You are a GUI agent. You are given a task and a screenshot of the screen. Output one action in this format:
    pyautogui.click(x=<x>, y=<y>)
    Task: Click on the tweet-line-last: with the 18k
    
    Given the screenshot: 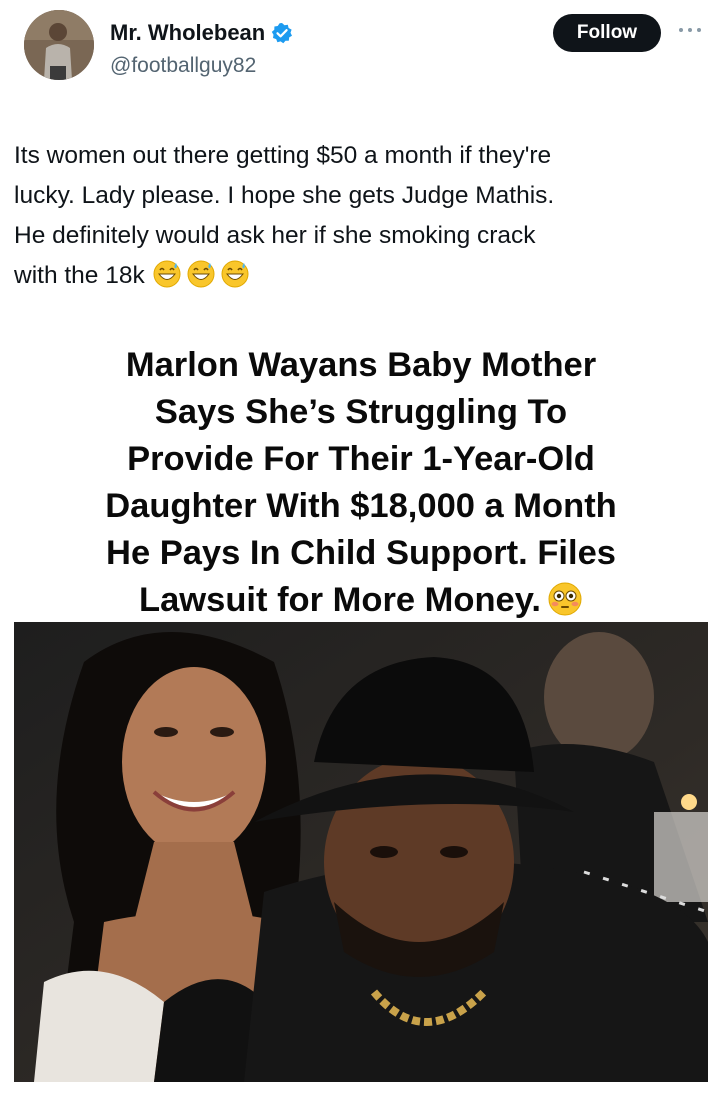 What is the action you would take?
    pyautogui.click(x=359, y=276)
    